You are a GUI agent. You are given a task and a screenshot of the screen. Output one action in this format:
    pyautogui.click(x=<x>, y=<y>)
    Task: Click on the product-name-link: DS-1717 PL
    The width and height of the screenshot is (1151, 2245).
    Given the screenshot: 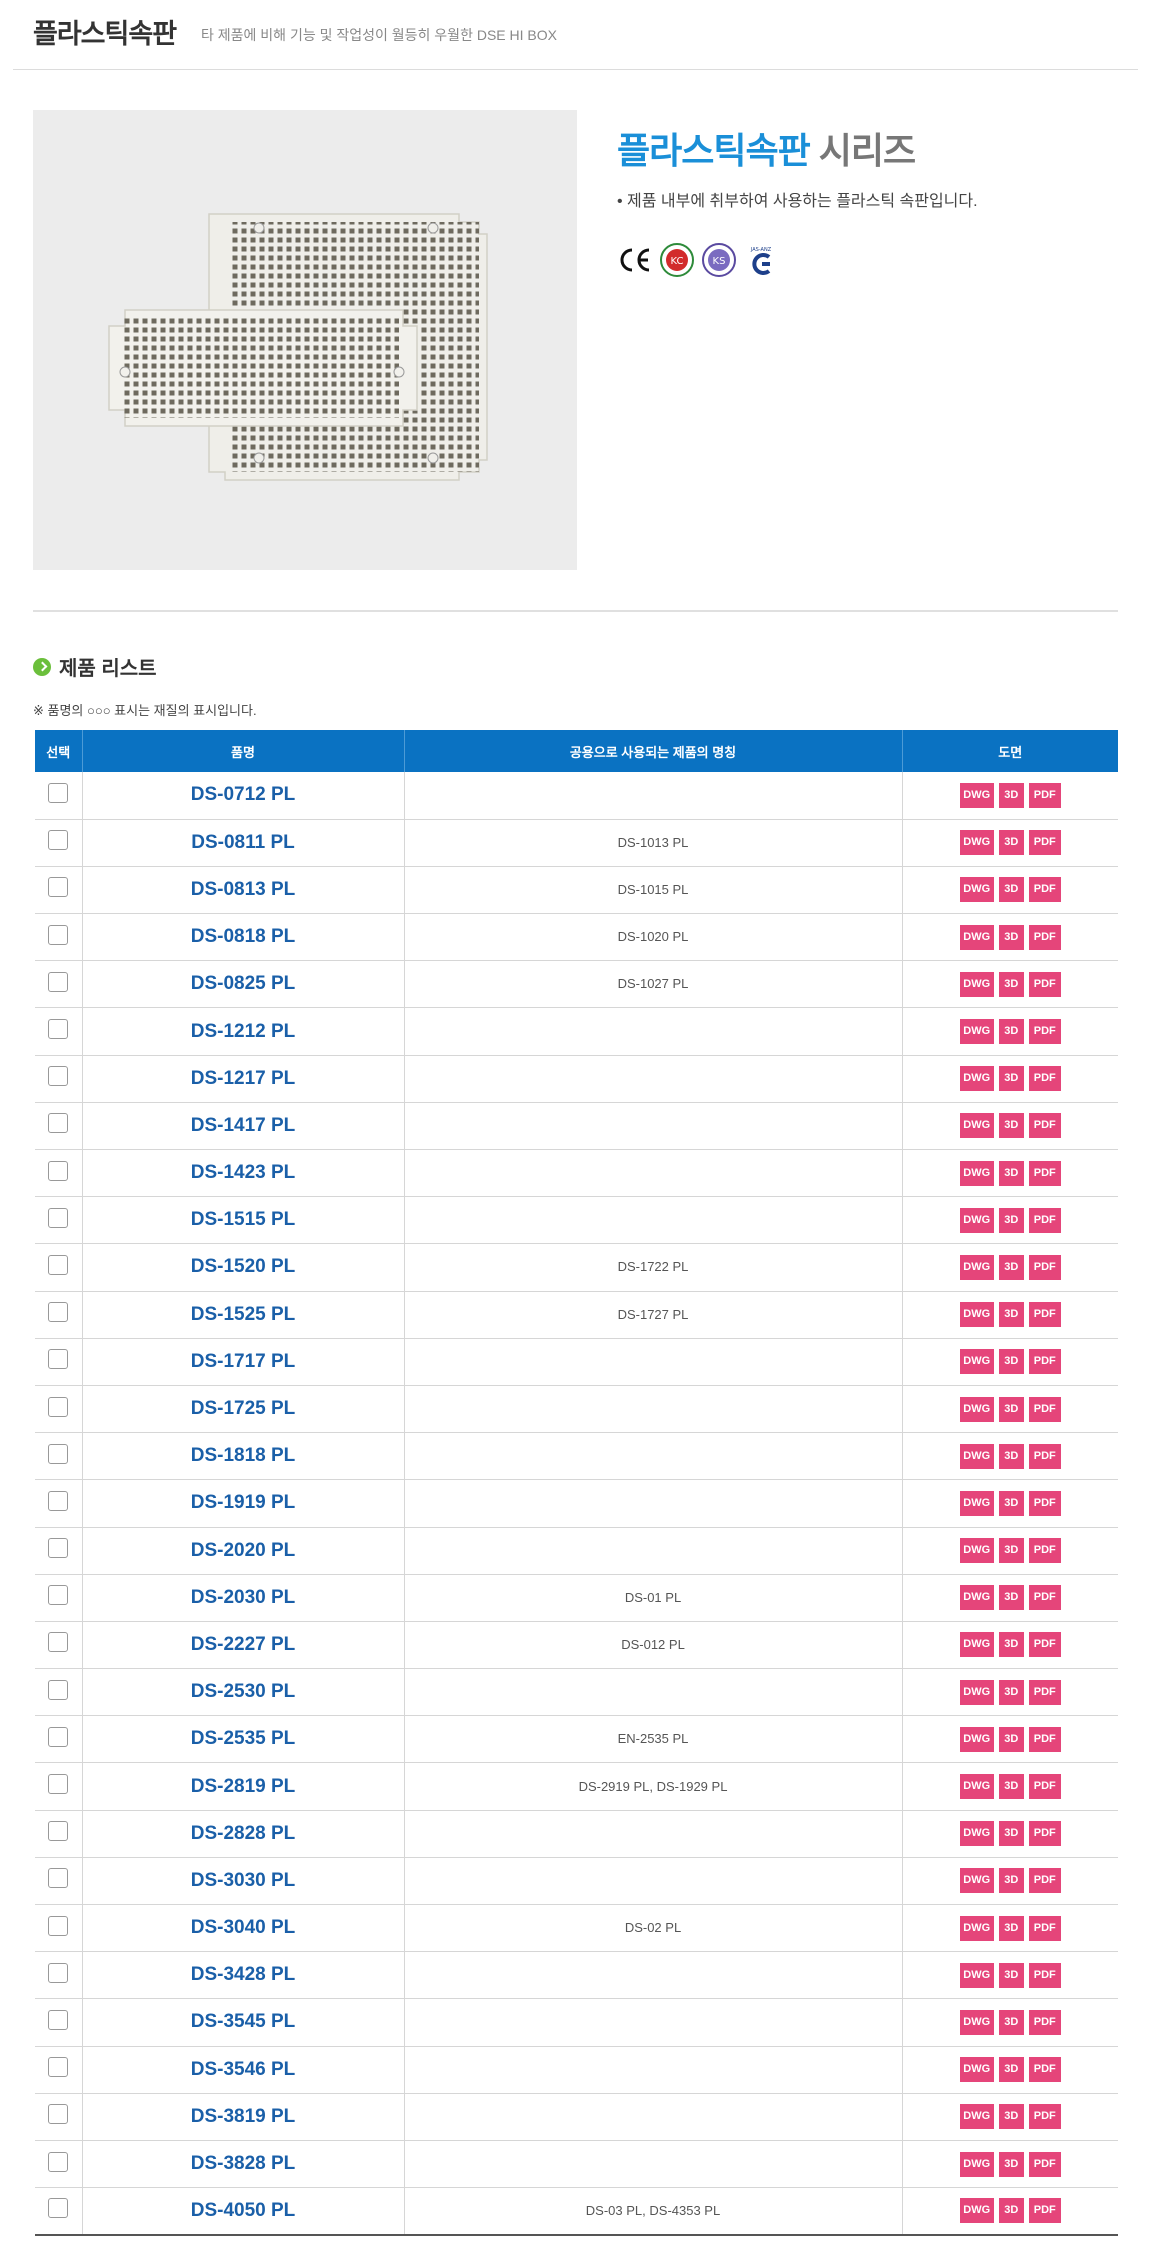 What is the action you would take?
    pyautogui.click(x=243, y=1361)
    